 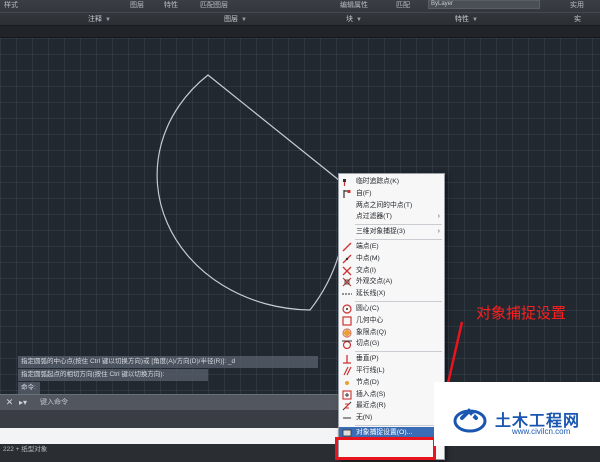 I want to click on menu-item: 自(F), so click(x=391, y=194).